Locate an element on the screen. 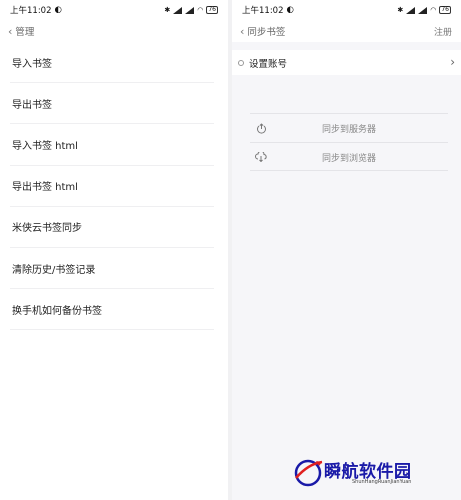 The height and width of the screenshot is (500, 461). account-settings-row: 设置账号 › is located at coordinates (346, 62).